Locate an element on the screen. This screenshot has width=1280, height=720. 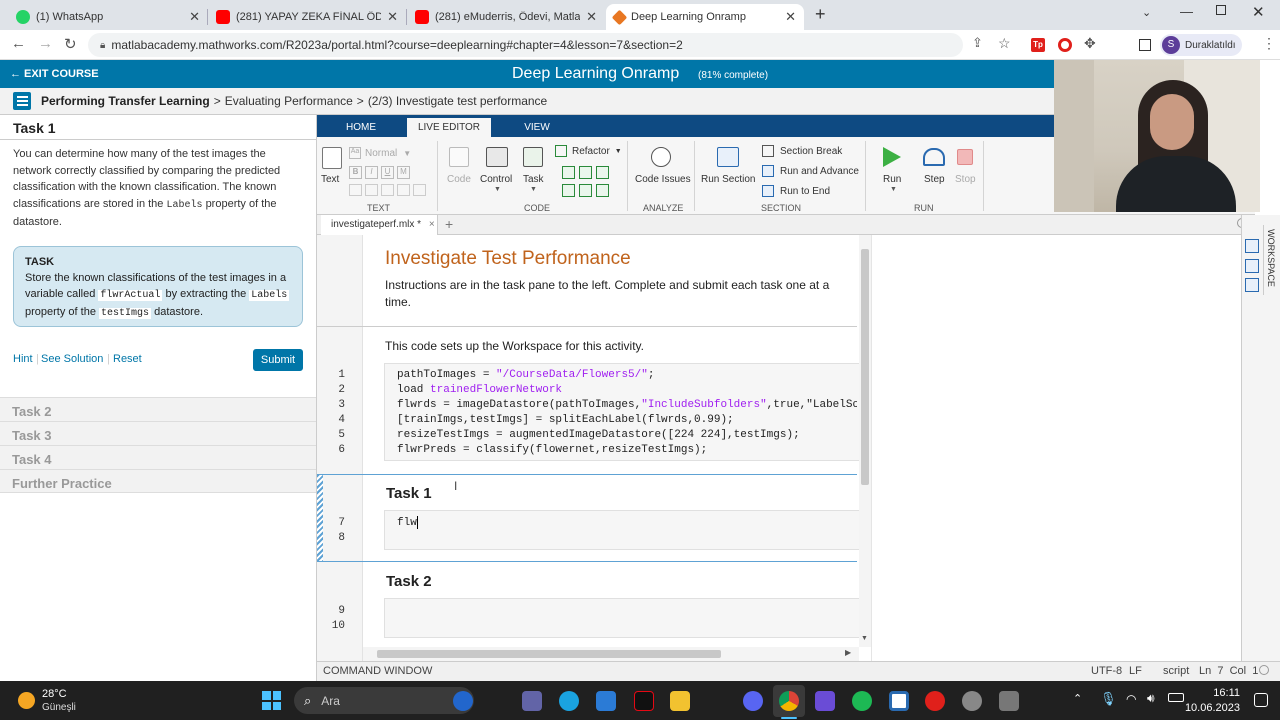
netflix-icon is located at coordinates (644, 701).